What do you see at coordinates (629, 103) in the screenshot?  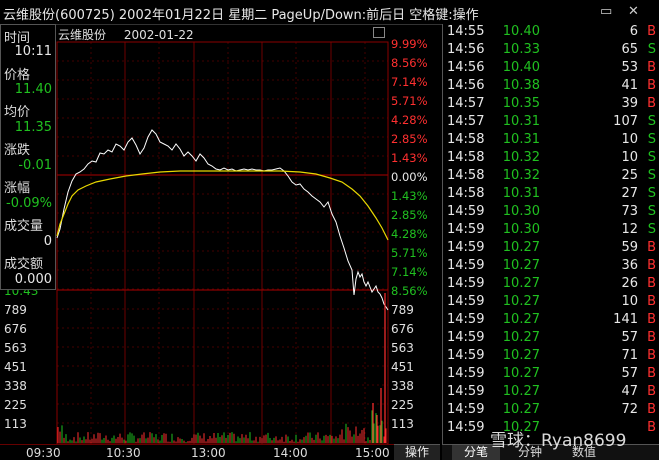 I see `tick-volume: 39` at bounding box center [629, 103].